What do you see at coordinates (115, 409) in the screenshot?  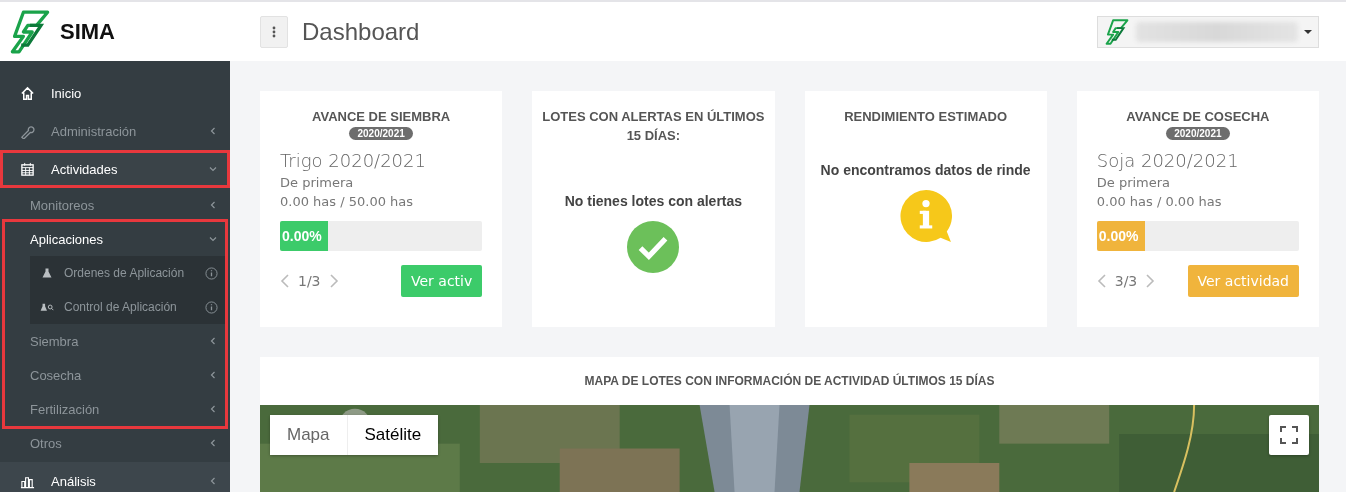 I see `sidebar-subitem: Fertilización` at bounding box center [115, 409].